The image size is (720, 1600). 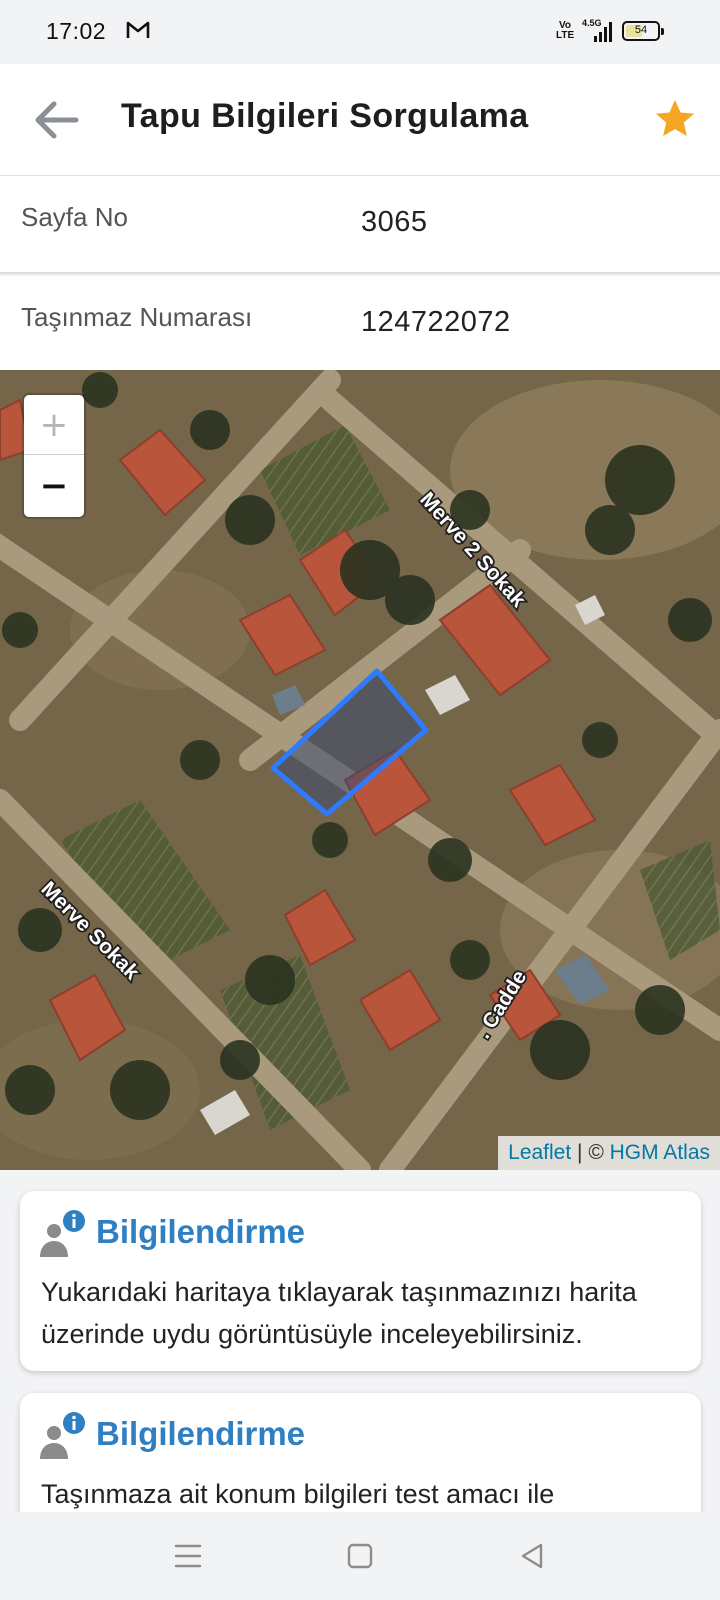 I want to click on volte-indicator: Vo LTE, so click(x=565, y=30).